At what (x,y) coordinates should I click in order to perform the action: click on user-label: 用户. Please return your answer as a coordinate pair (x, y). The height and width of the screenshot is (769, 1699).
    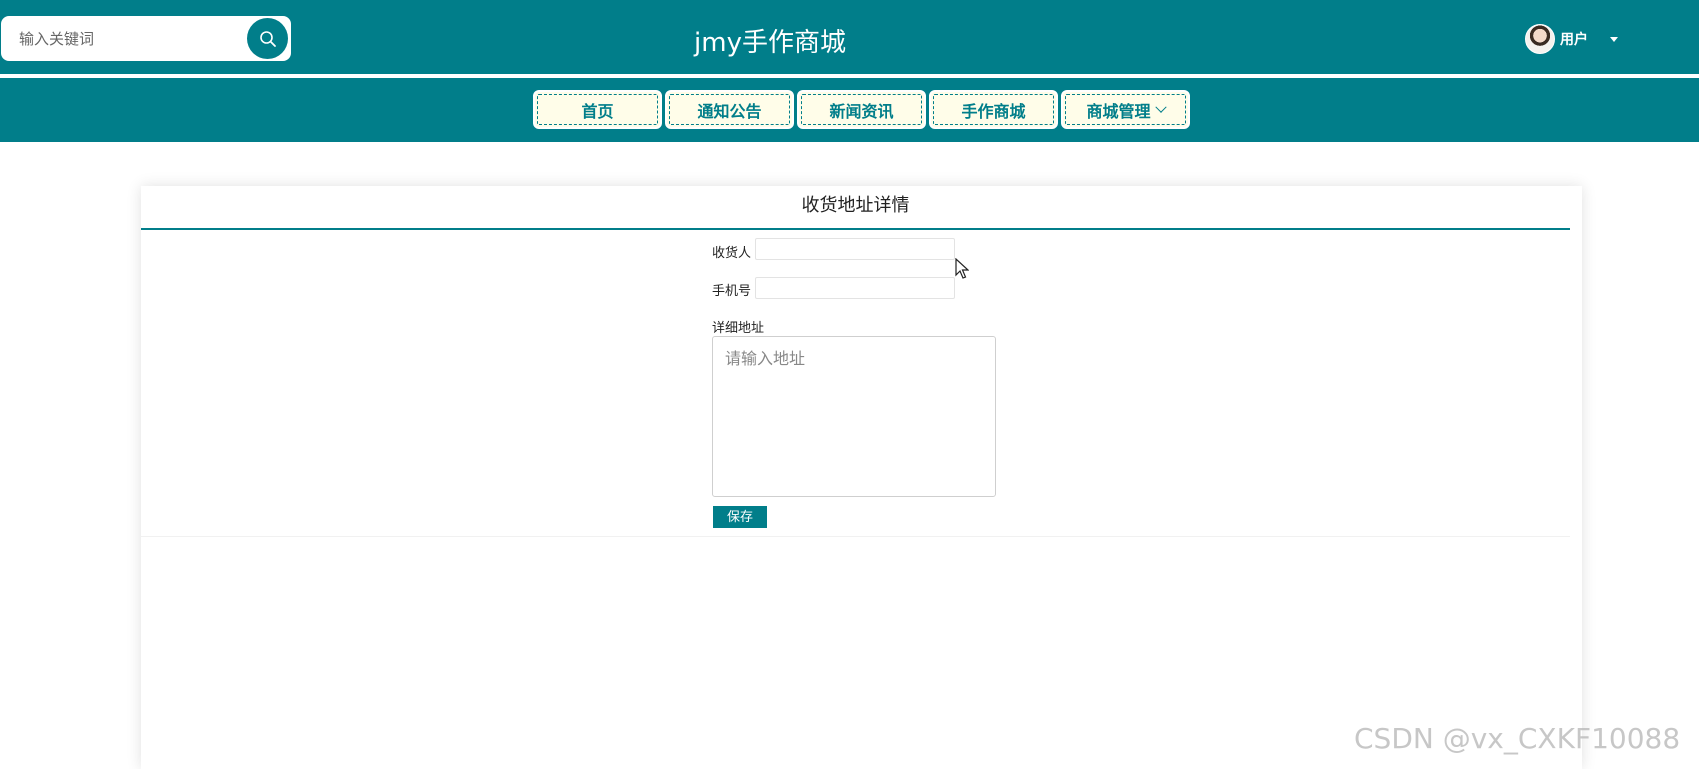
    Looking at the image, I should click on (1574, 40).